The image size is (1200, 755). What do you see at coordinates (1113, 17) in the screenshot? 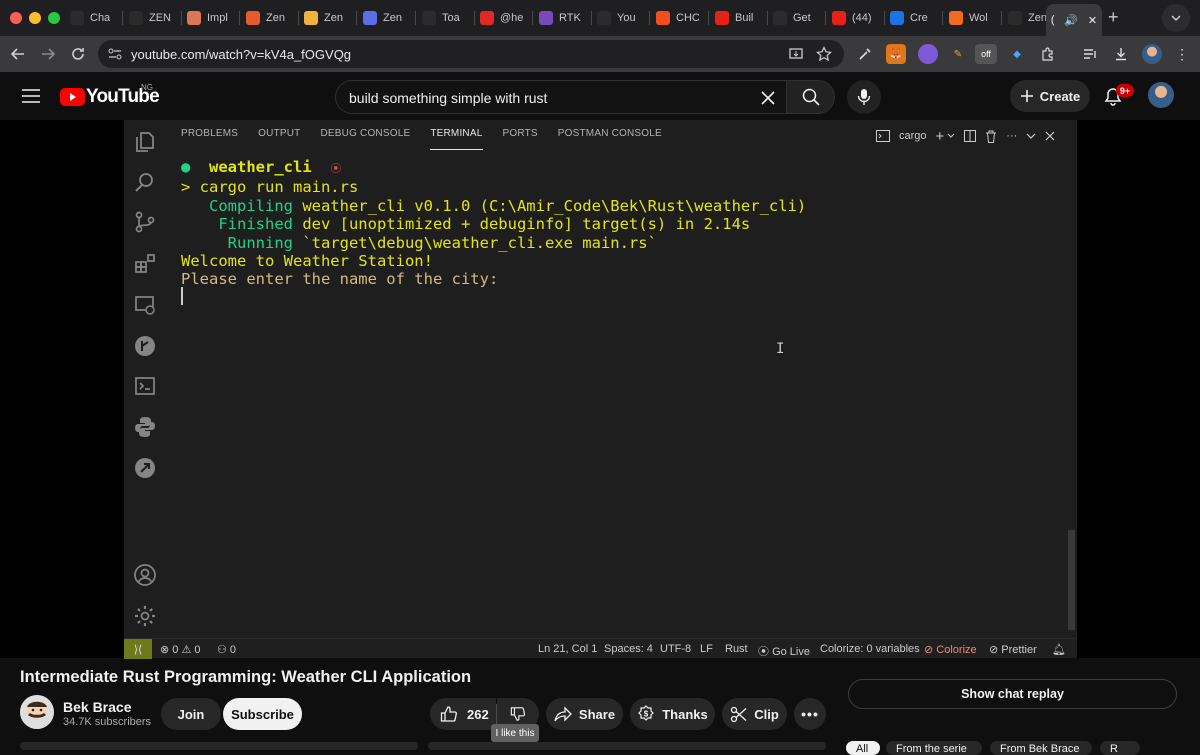
I see `new-tab-button: +` at bounding box center [1113, 17].